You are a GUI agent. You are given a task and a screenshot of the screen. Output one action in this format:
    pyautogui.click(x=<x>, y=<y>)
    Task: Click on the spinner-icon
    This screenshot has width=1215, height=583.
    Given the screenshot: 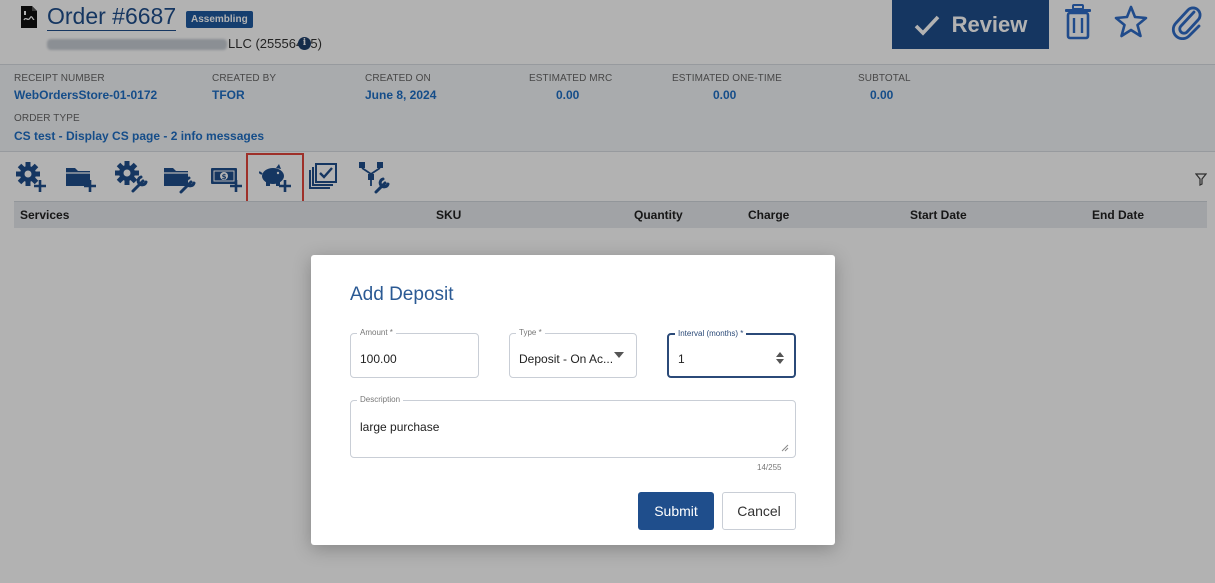 What is the action you would take?
    pyautogui.click(x=780, y=358)
    